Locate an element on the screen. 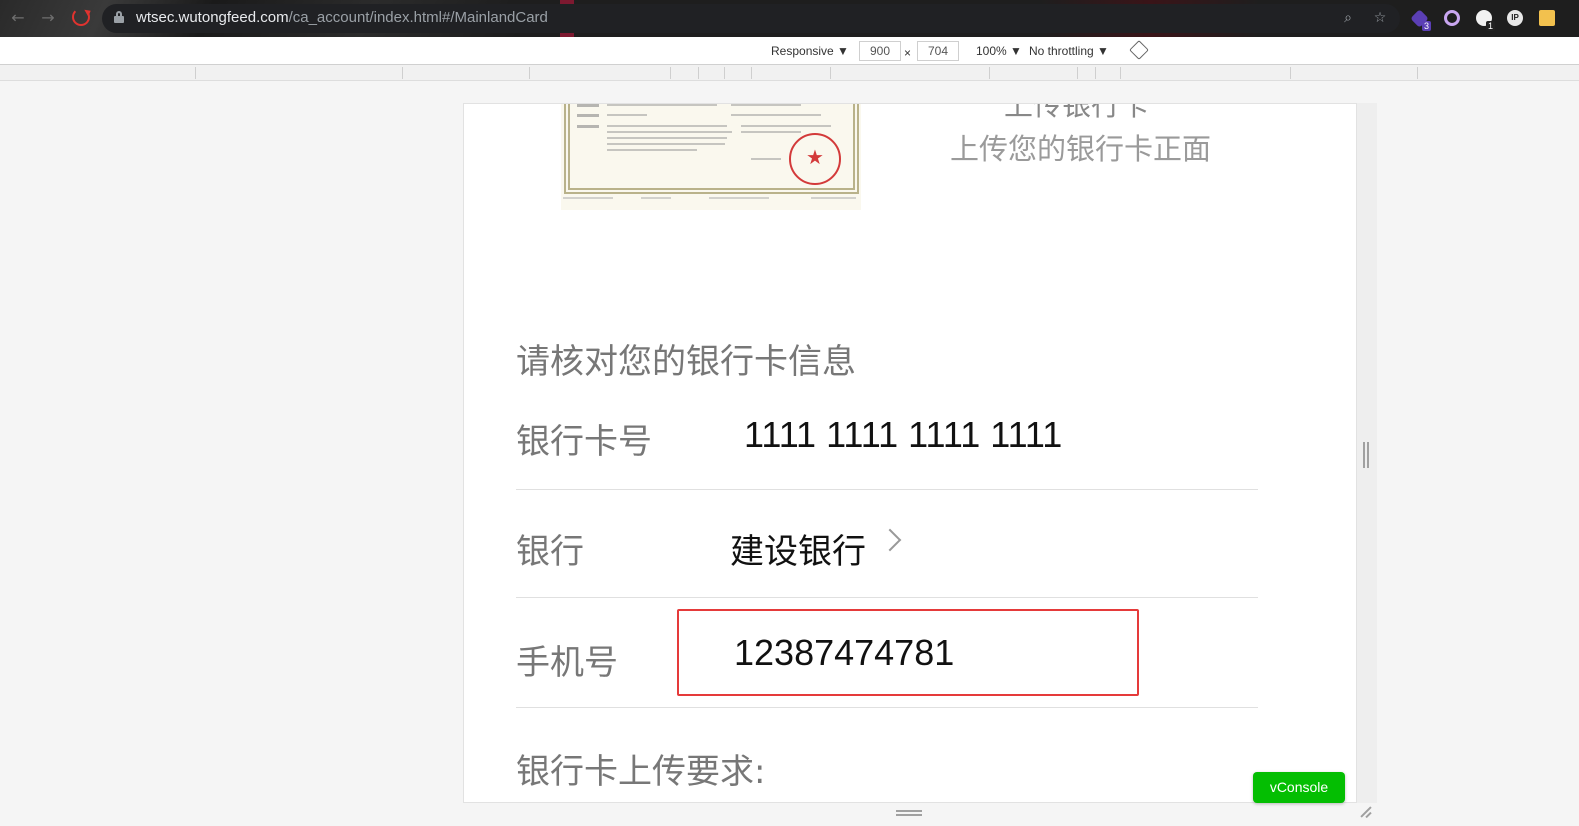 This screenshot has height=826, width=1579. viewport-height-input: 704 is located at coordinates (938, 51).